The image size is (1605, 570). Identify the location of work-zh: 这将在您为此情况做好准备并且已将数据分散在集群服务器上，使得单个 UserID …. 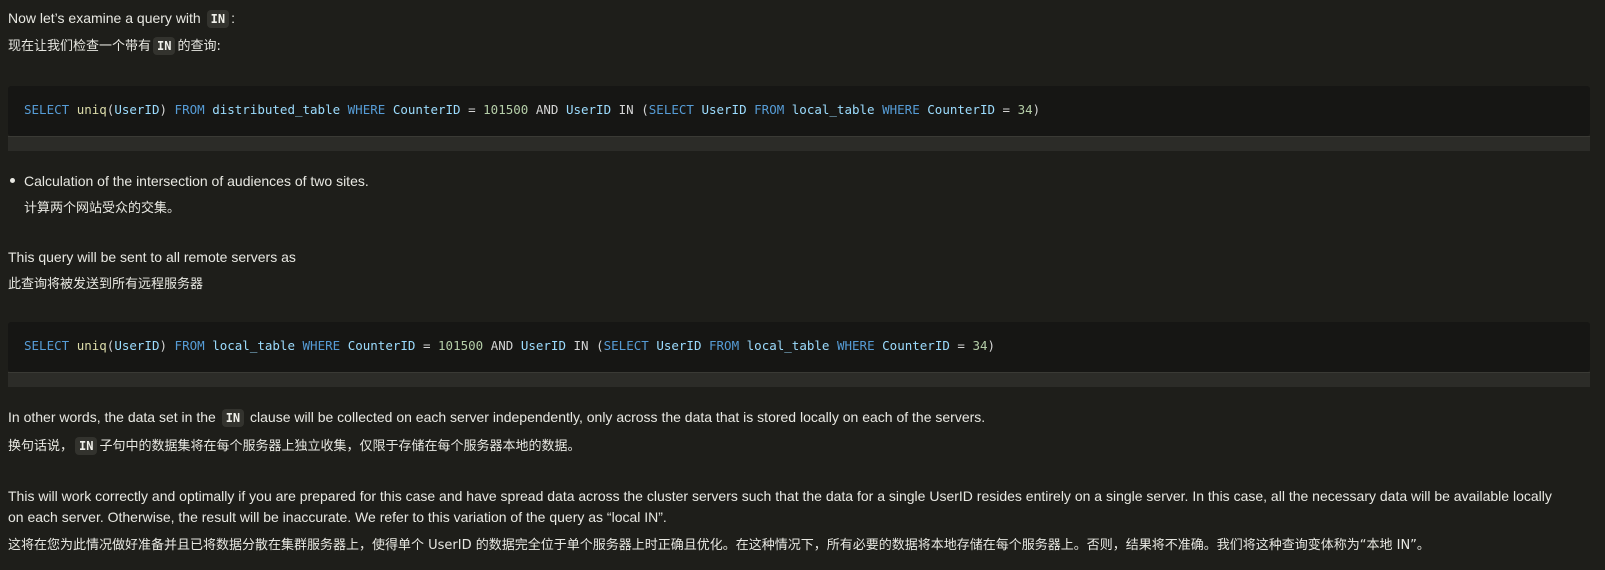
(719, 545).